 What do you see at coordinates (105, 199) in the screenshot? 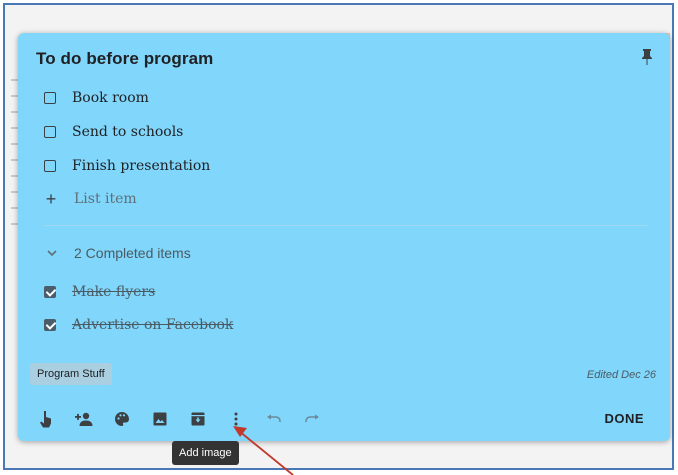
I see `add-item-placeholder: List item` at bounding box center [105, 199].